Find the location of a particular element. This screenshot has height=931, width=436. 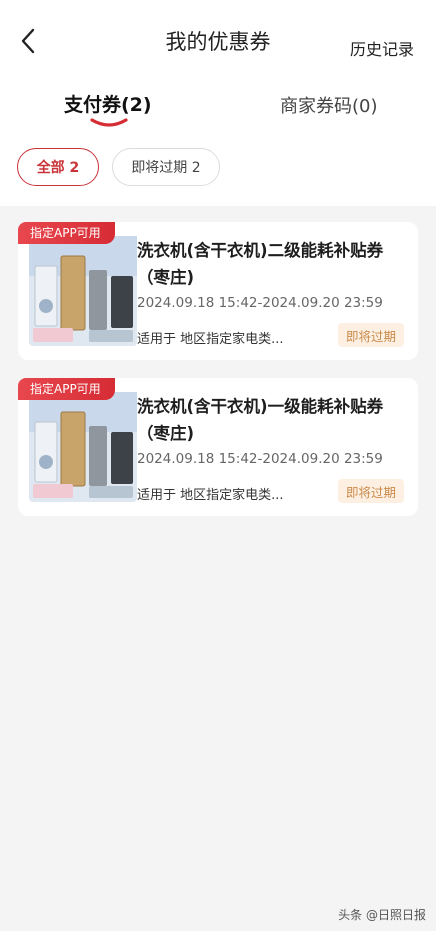

tab-merchant-codes: 商家券码(0) is located at coordinates (329, 105).